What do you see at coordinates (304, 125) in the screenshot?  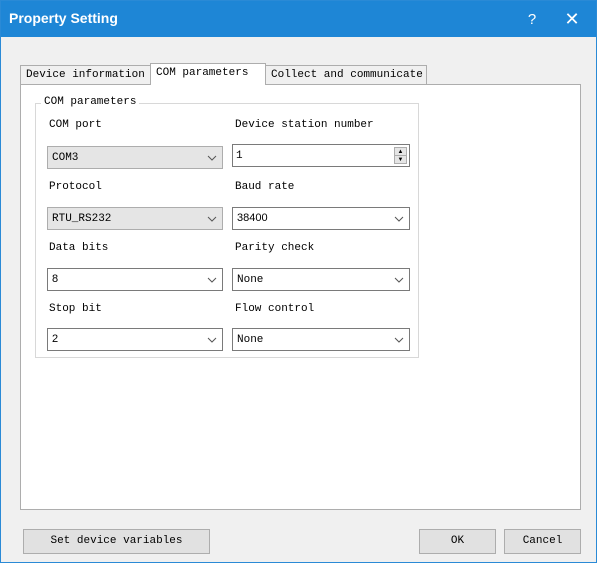 I see `station-number-label: Device station number` at bounding box center [304, 125].